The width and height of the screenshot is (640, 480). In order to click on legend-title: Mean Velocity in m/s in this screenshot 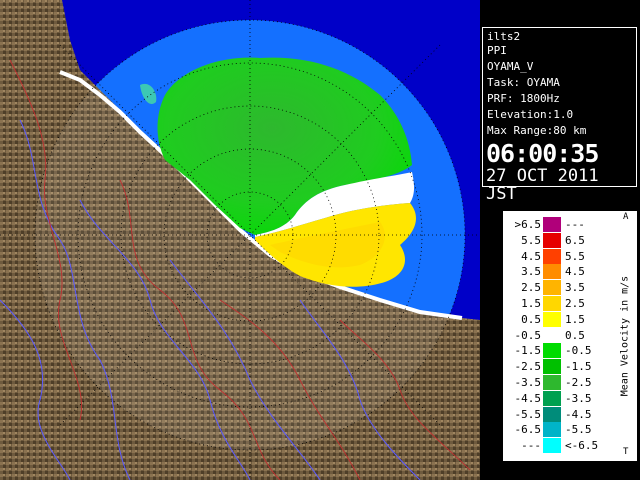, I will do `click(625, 336)`.